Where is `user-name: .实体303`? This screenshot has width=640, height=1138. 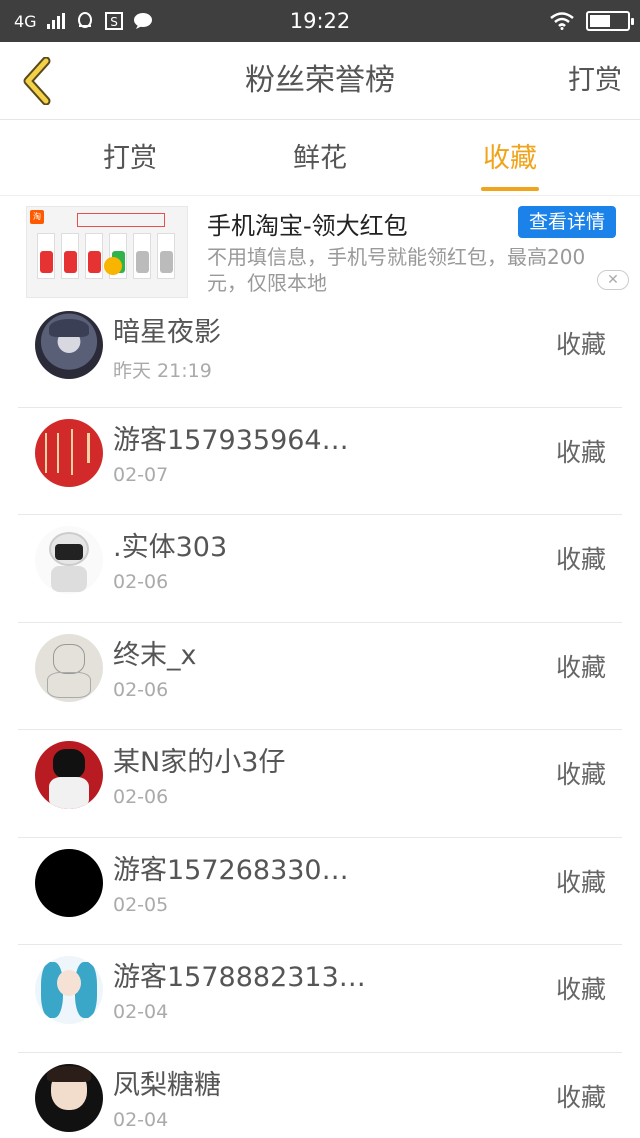 user-name: .实体303 is located at coordinates (170, 547).